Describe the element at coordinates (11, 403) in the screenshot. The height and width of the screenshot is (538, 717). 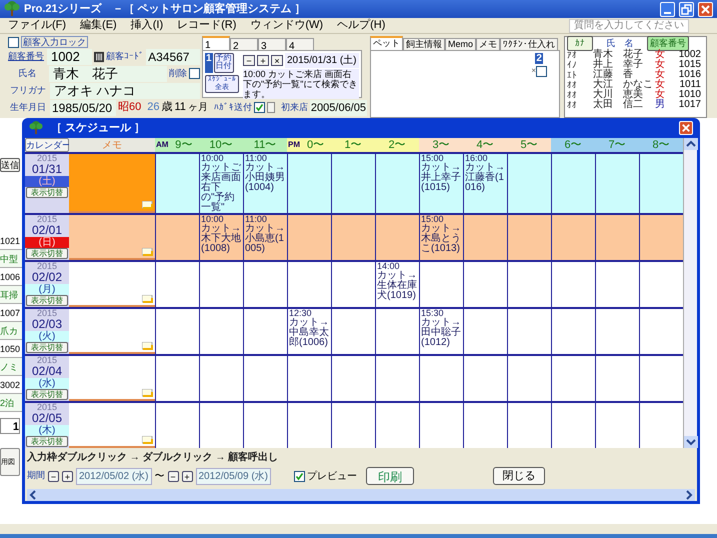
I see `table-cell: 2泊` at that location.